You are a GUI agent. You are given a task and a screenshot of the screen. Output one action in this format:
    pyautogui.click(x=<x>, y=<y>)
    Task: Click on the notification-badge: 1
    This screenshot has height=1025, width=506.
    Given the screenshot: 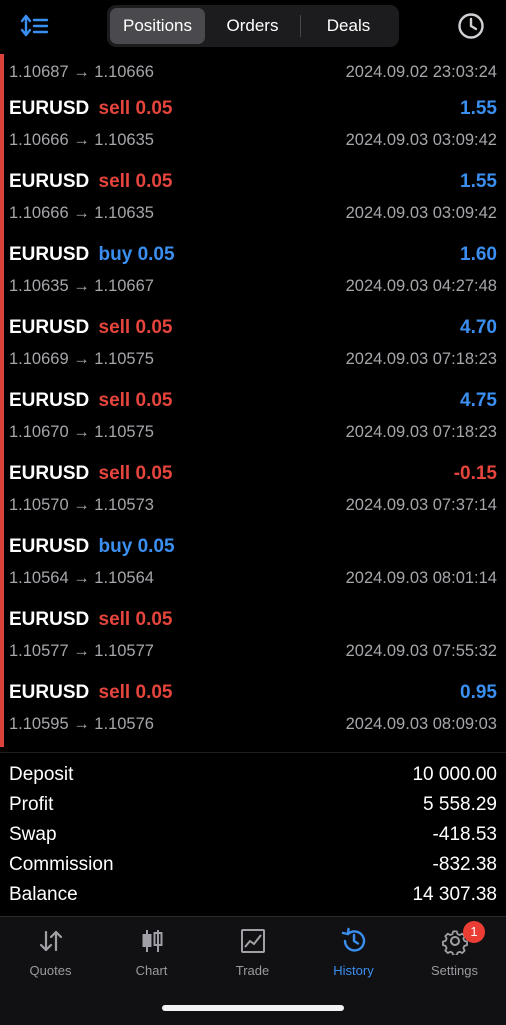 What is the action you would take?
    pyautogui.click(x=474, y=932)
    